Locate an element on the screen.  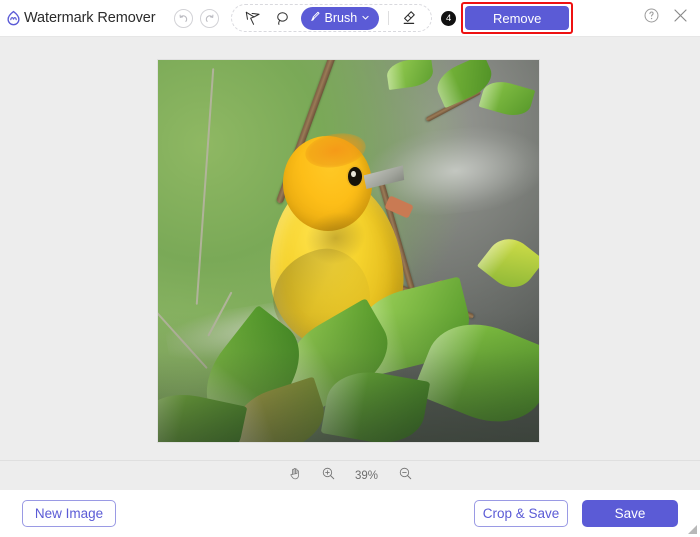
remove-button: Remove is located at coordinates (517, 18).